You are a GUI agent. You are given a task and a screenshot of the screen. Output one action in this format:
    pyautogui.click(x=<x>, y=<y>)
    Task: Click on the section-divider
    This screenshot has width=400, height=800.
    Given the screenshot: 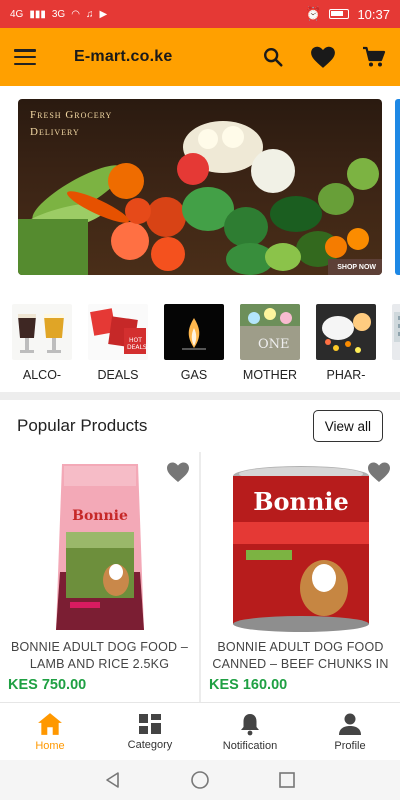 What is the action you would take?
    pyautogui.click(x=200, y=396)
    